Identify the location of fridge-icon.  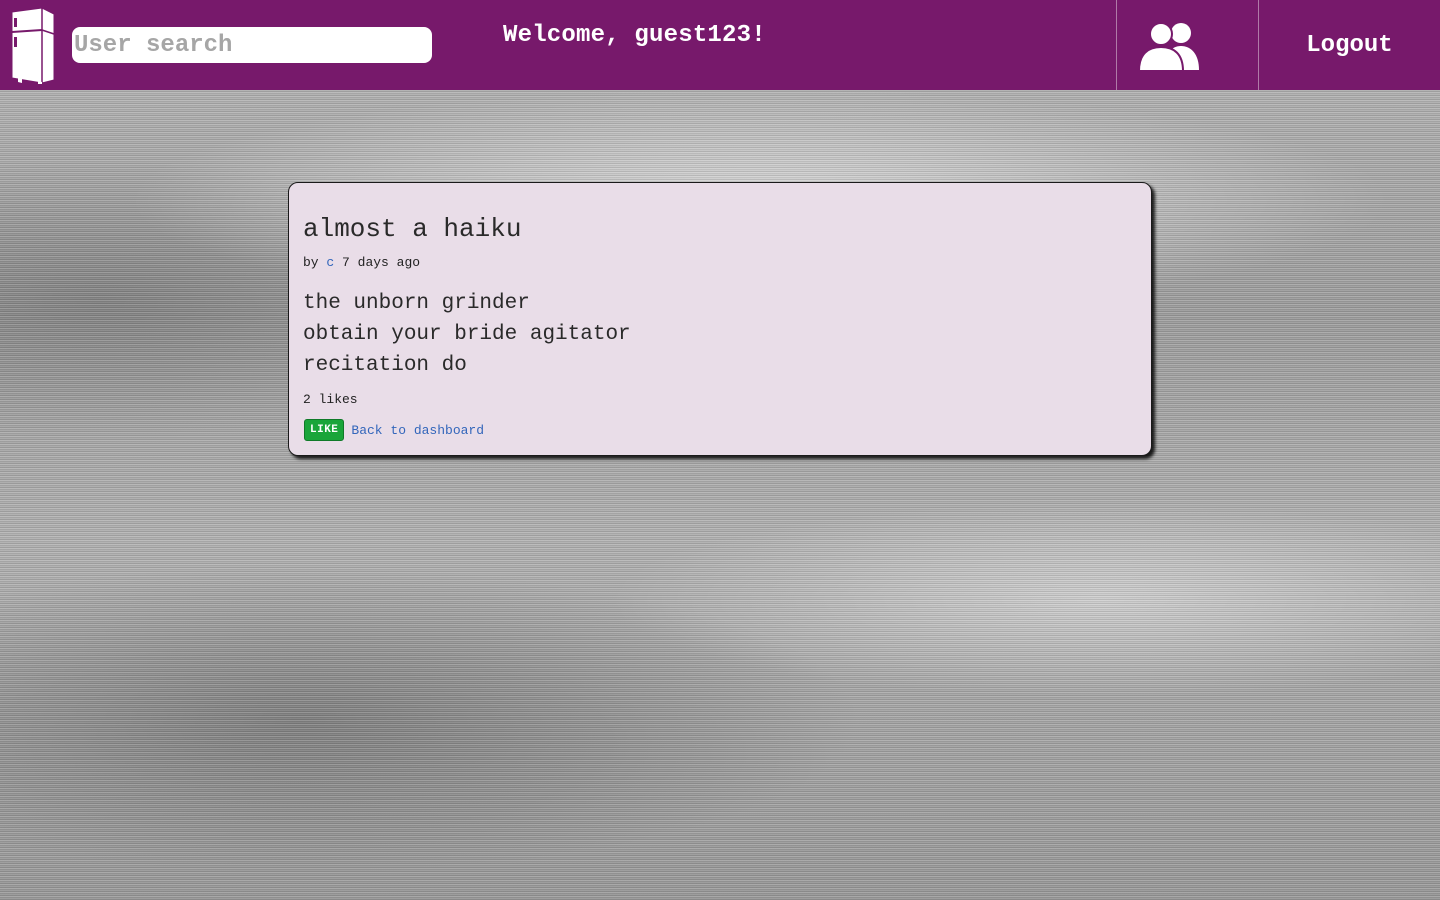
(33, 45).